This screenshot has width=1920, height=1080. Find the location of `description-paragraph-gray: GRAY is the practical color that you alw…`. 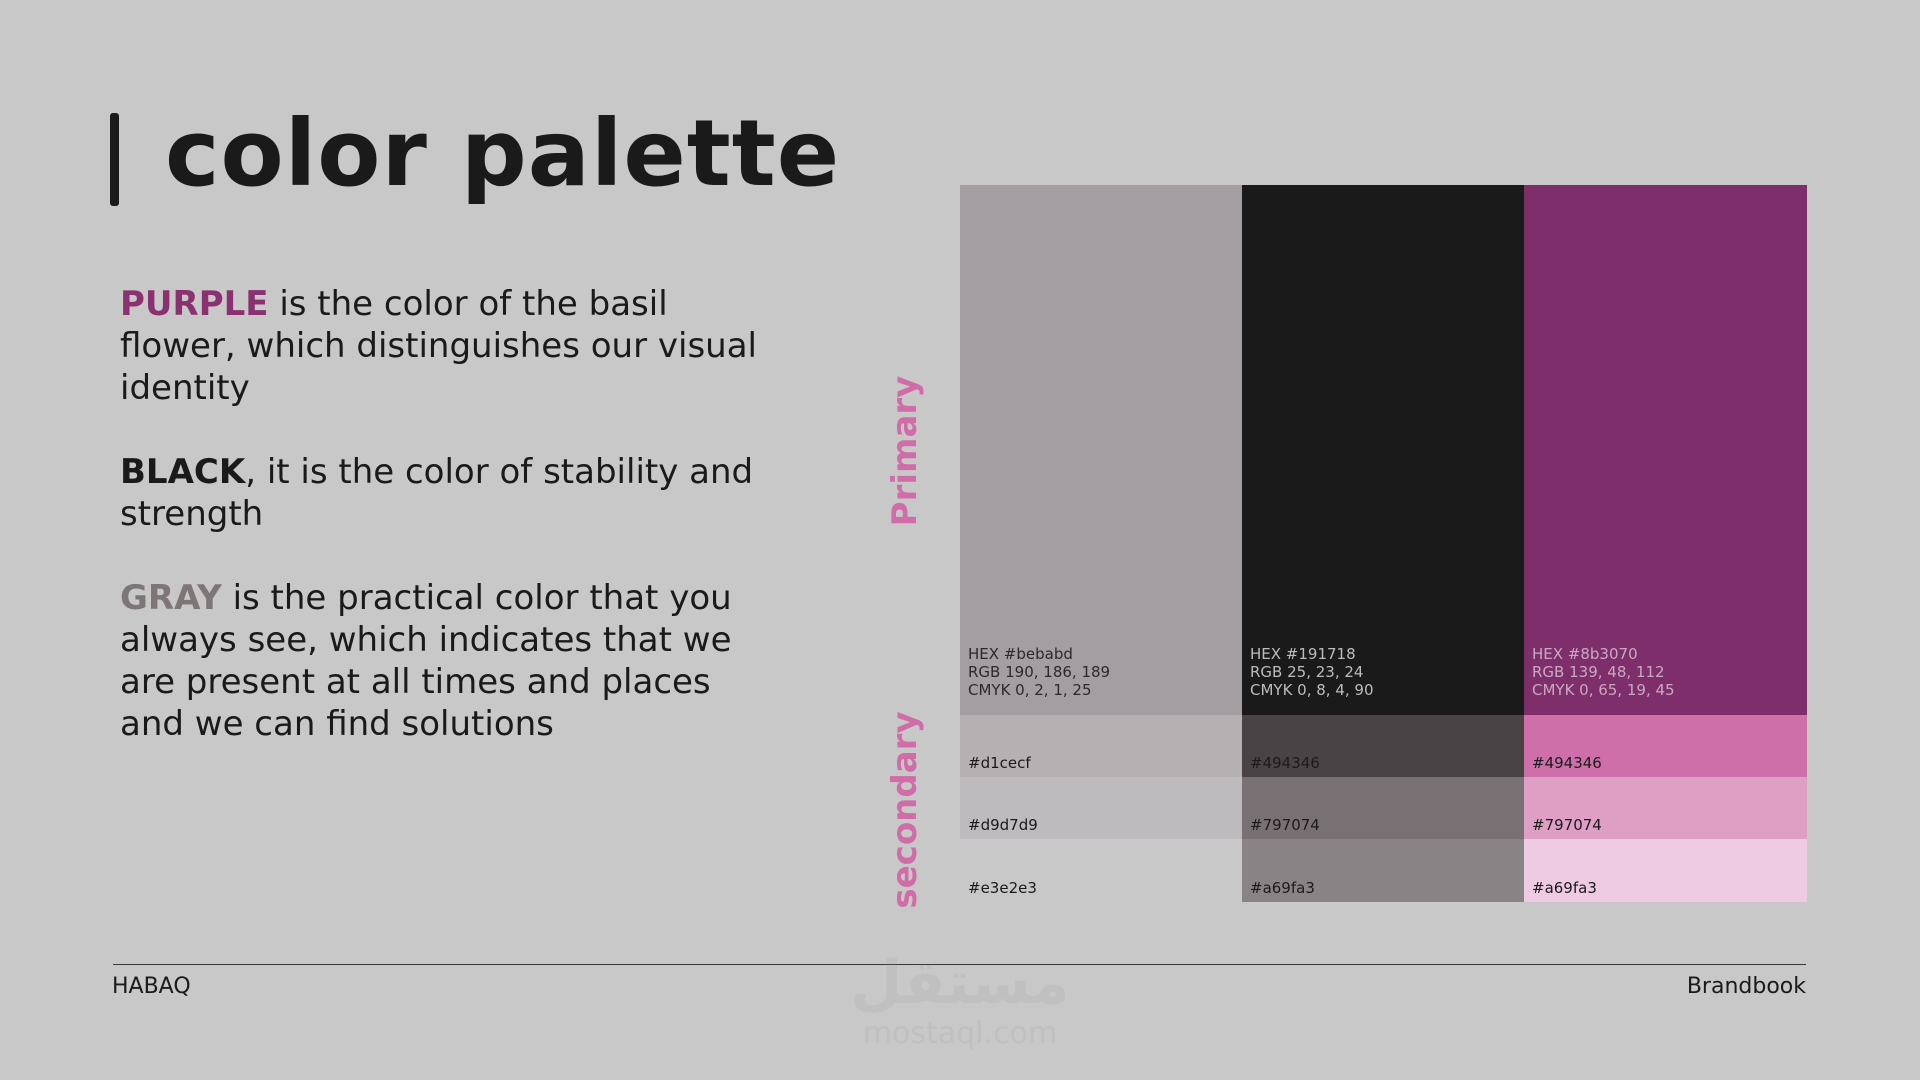

description-paragraph-gray: GRAY is the practical color that you alw… is located at coordinates (445, 661).